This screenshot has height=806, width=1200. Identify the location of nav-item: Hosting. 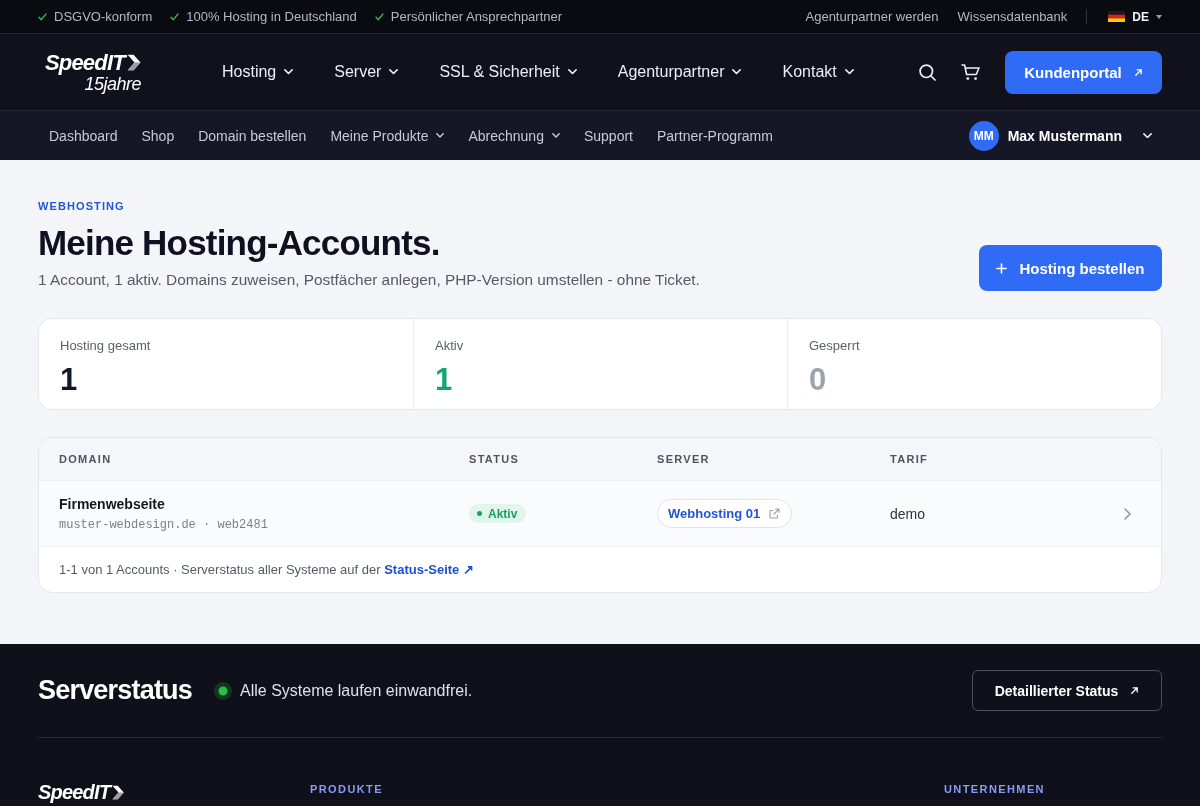
(258, 72).